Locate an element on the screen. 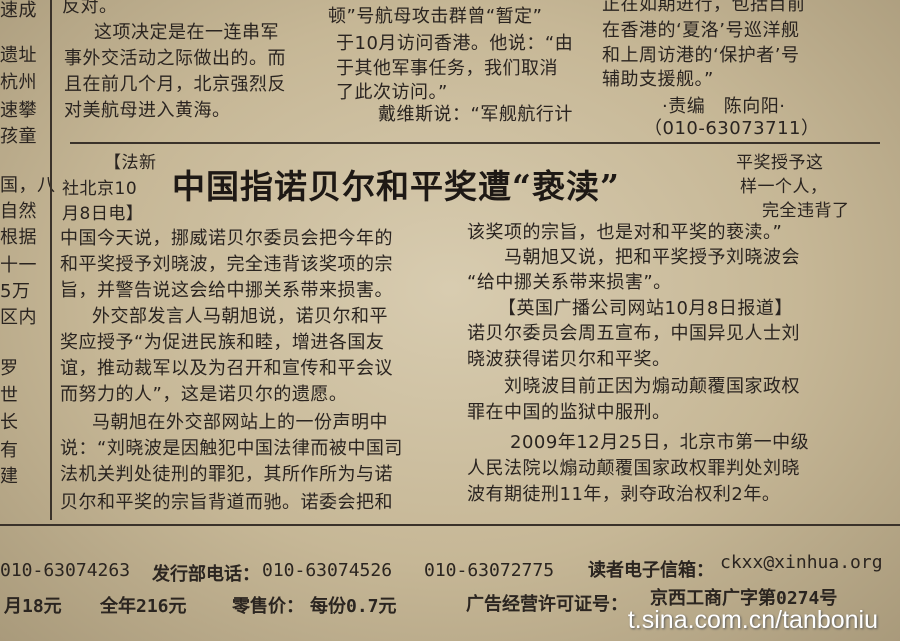 This screenshot has height=641, width=900. top-col1-line: 这项决定是在一连串军 is located at coordinates (186, 32).